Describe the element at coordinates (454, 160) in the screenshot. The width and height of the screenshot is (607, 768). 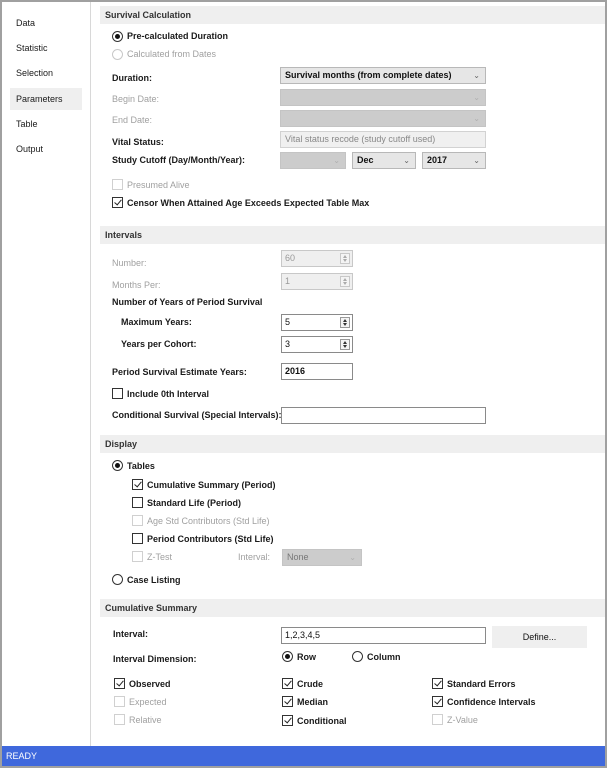
I see `study-cutoff-year-select: 2017 ⌄` at that location.